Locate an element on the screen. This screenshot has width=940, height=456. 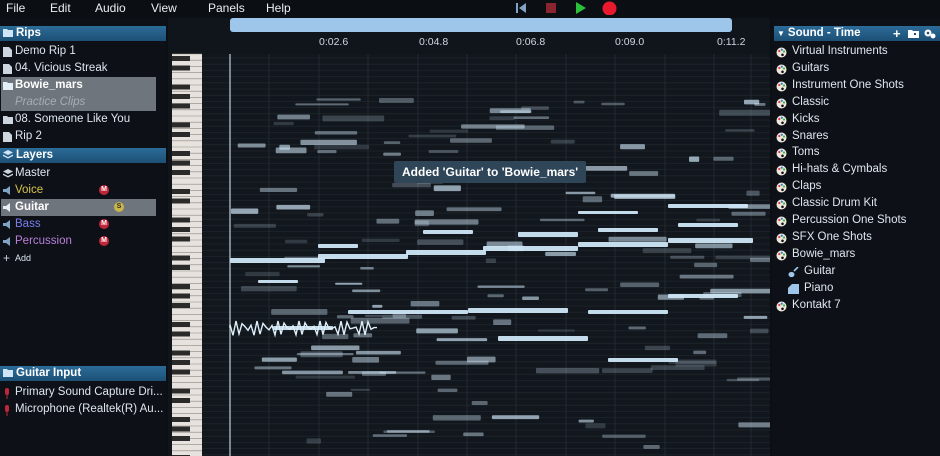
add-icon: + is located at coordinates (897, 33).